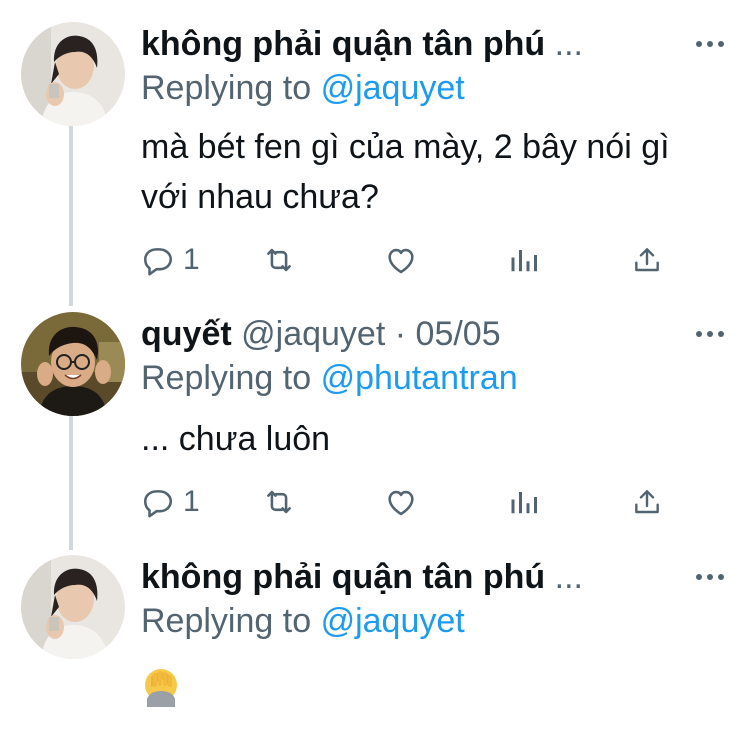 The width and height of the screenshot is (750, 729). Describe the element at coordinates (411, 334) in the screenshot. I see `tweet-header: quyết @jaquyet · 05/05` at that location.